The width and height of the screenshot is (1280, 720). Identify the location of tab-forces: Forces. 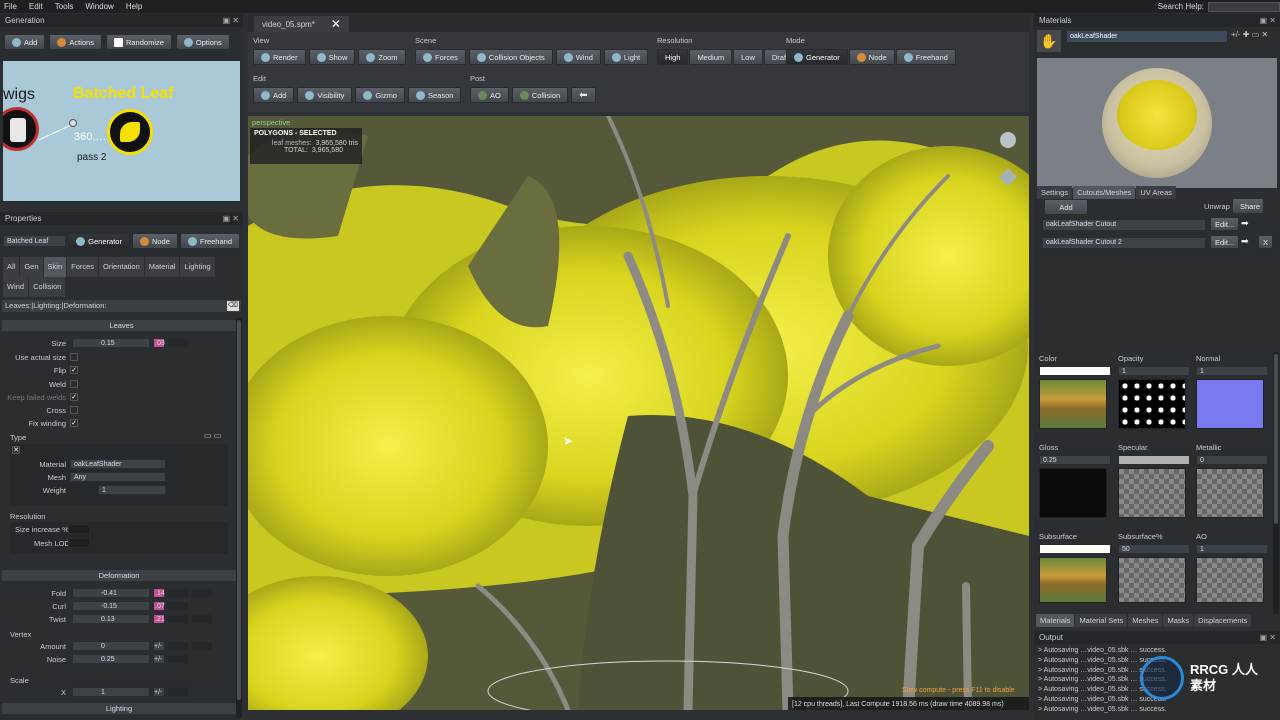
(83, 267).